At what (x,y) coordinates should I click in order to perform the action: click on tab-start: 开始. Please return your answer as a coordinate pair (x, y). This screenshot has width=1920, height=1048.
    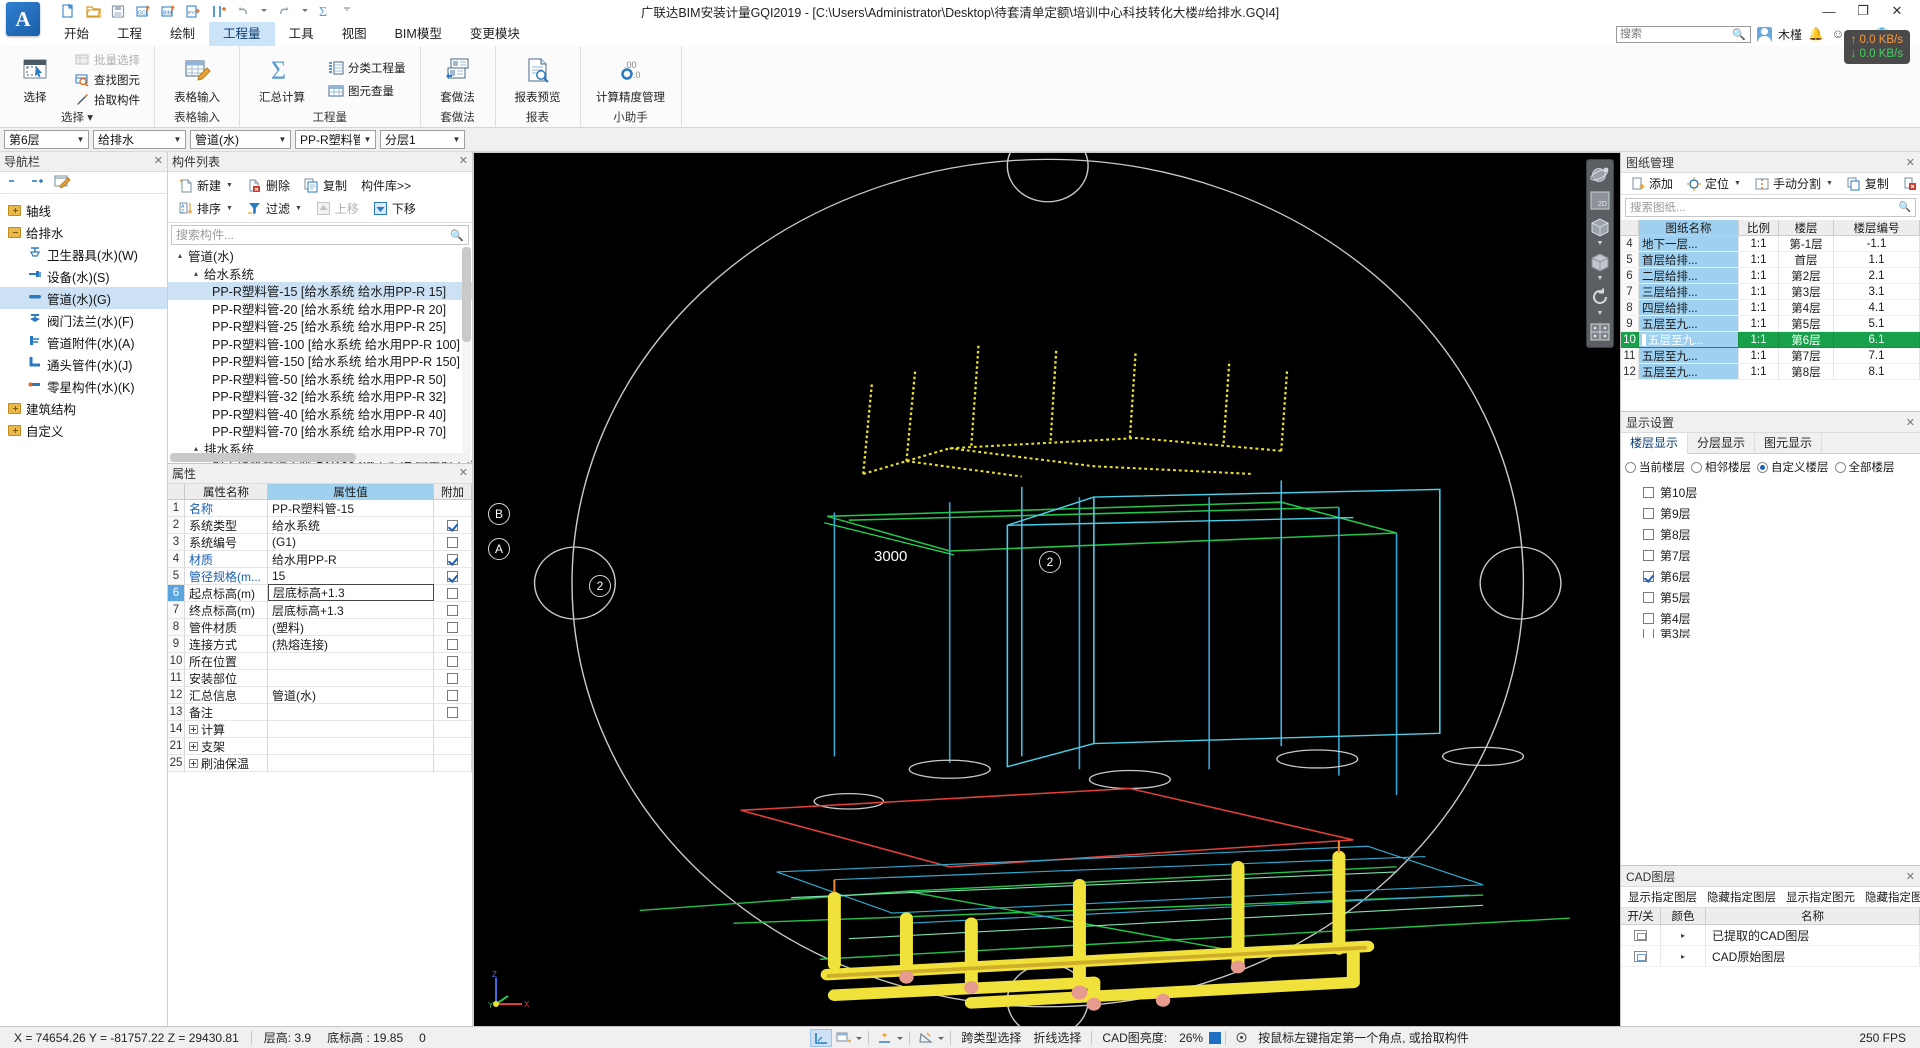
    Looking at the image, I should click on (76, 34).